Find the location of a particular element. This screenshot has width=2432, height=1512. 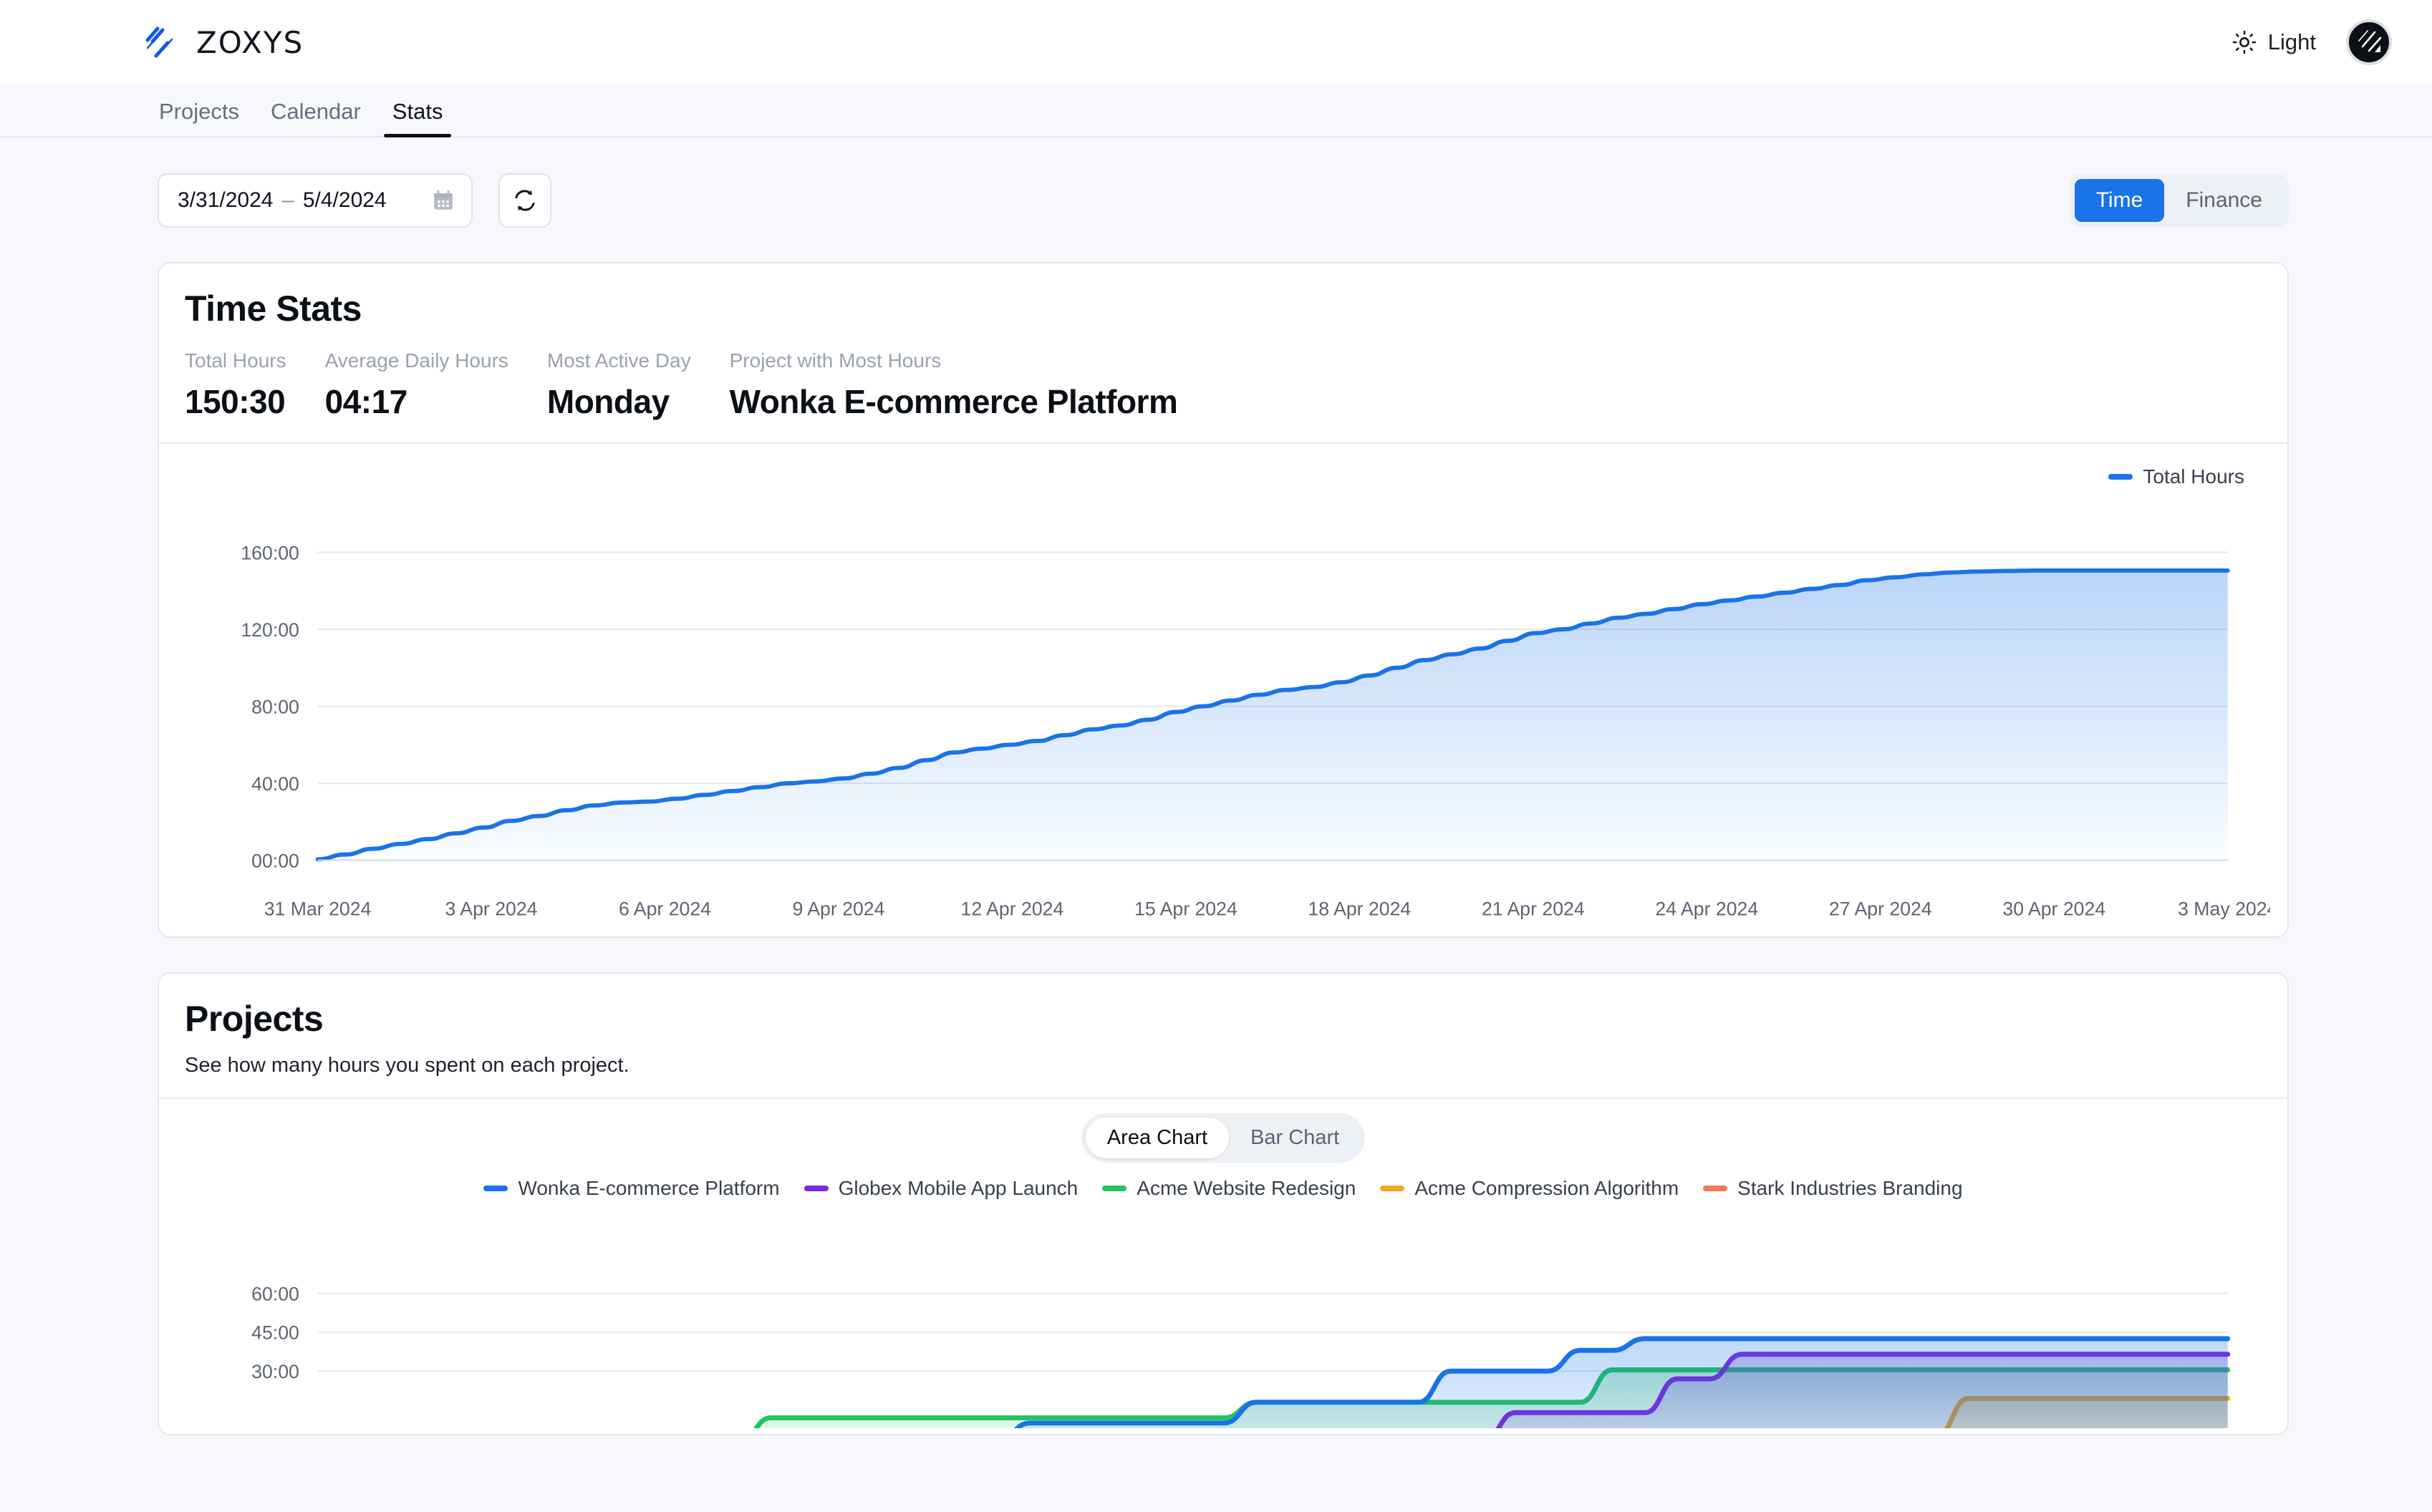

svg-text: 31 Mar 2024 is located at coordinates (318, 909).